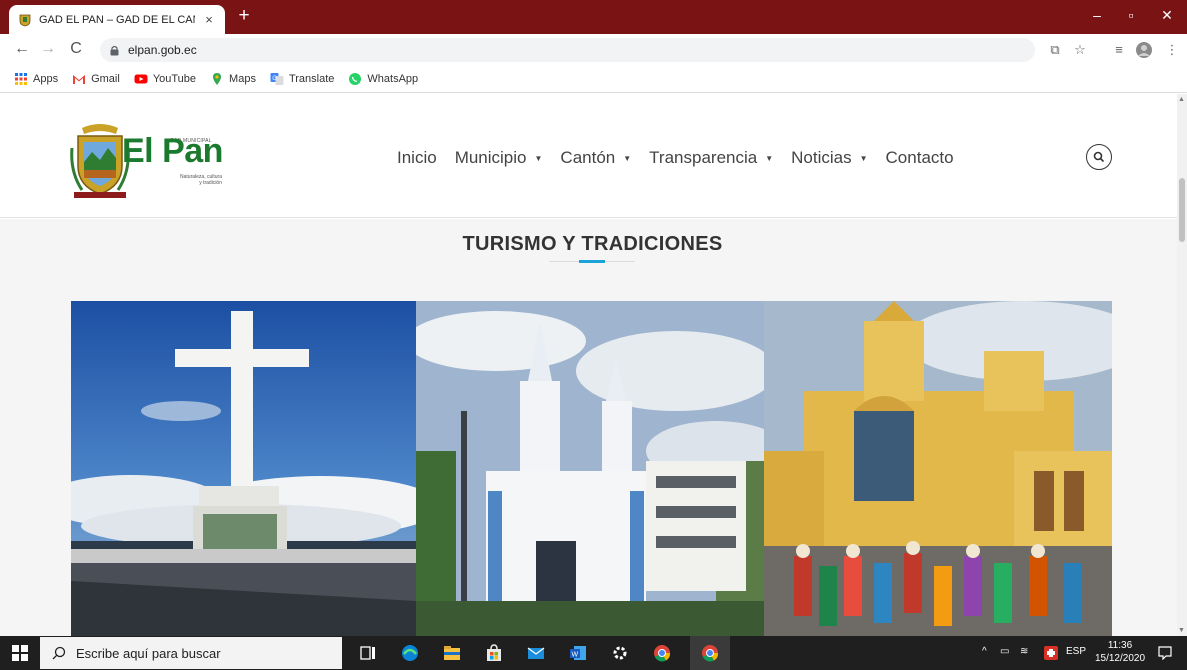  I want to click on browser-tab: GAD EL PAN – GAD DE EL CANTÓ ×, so click(117, 19).